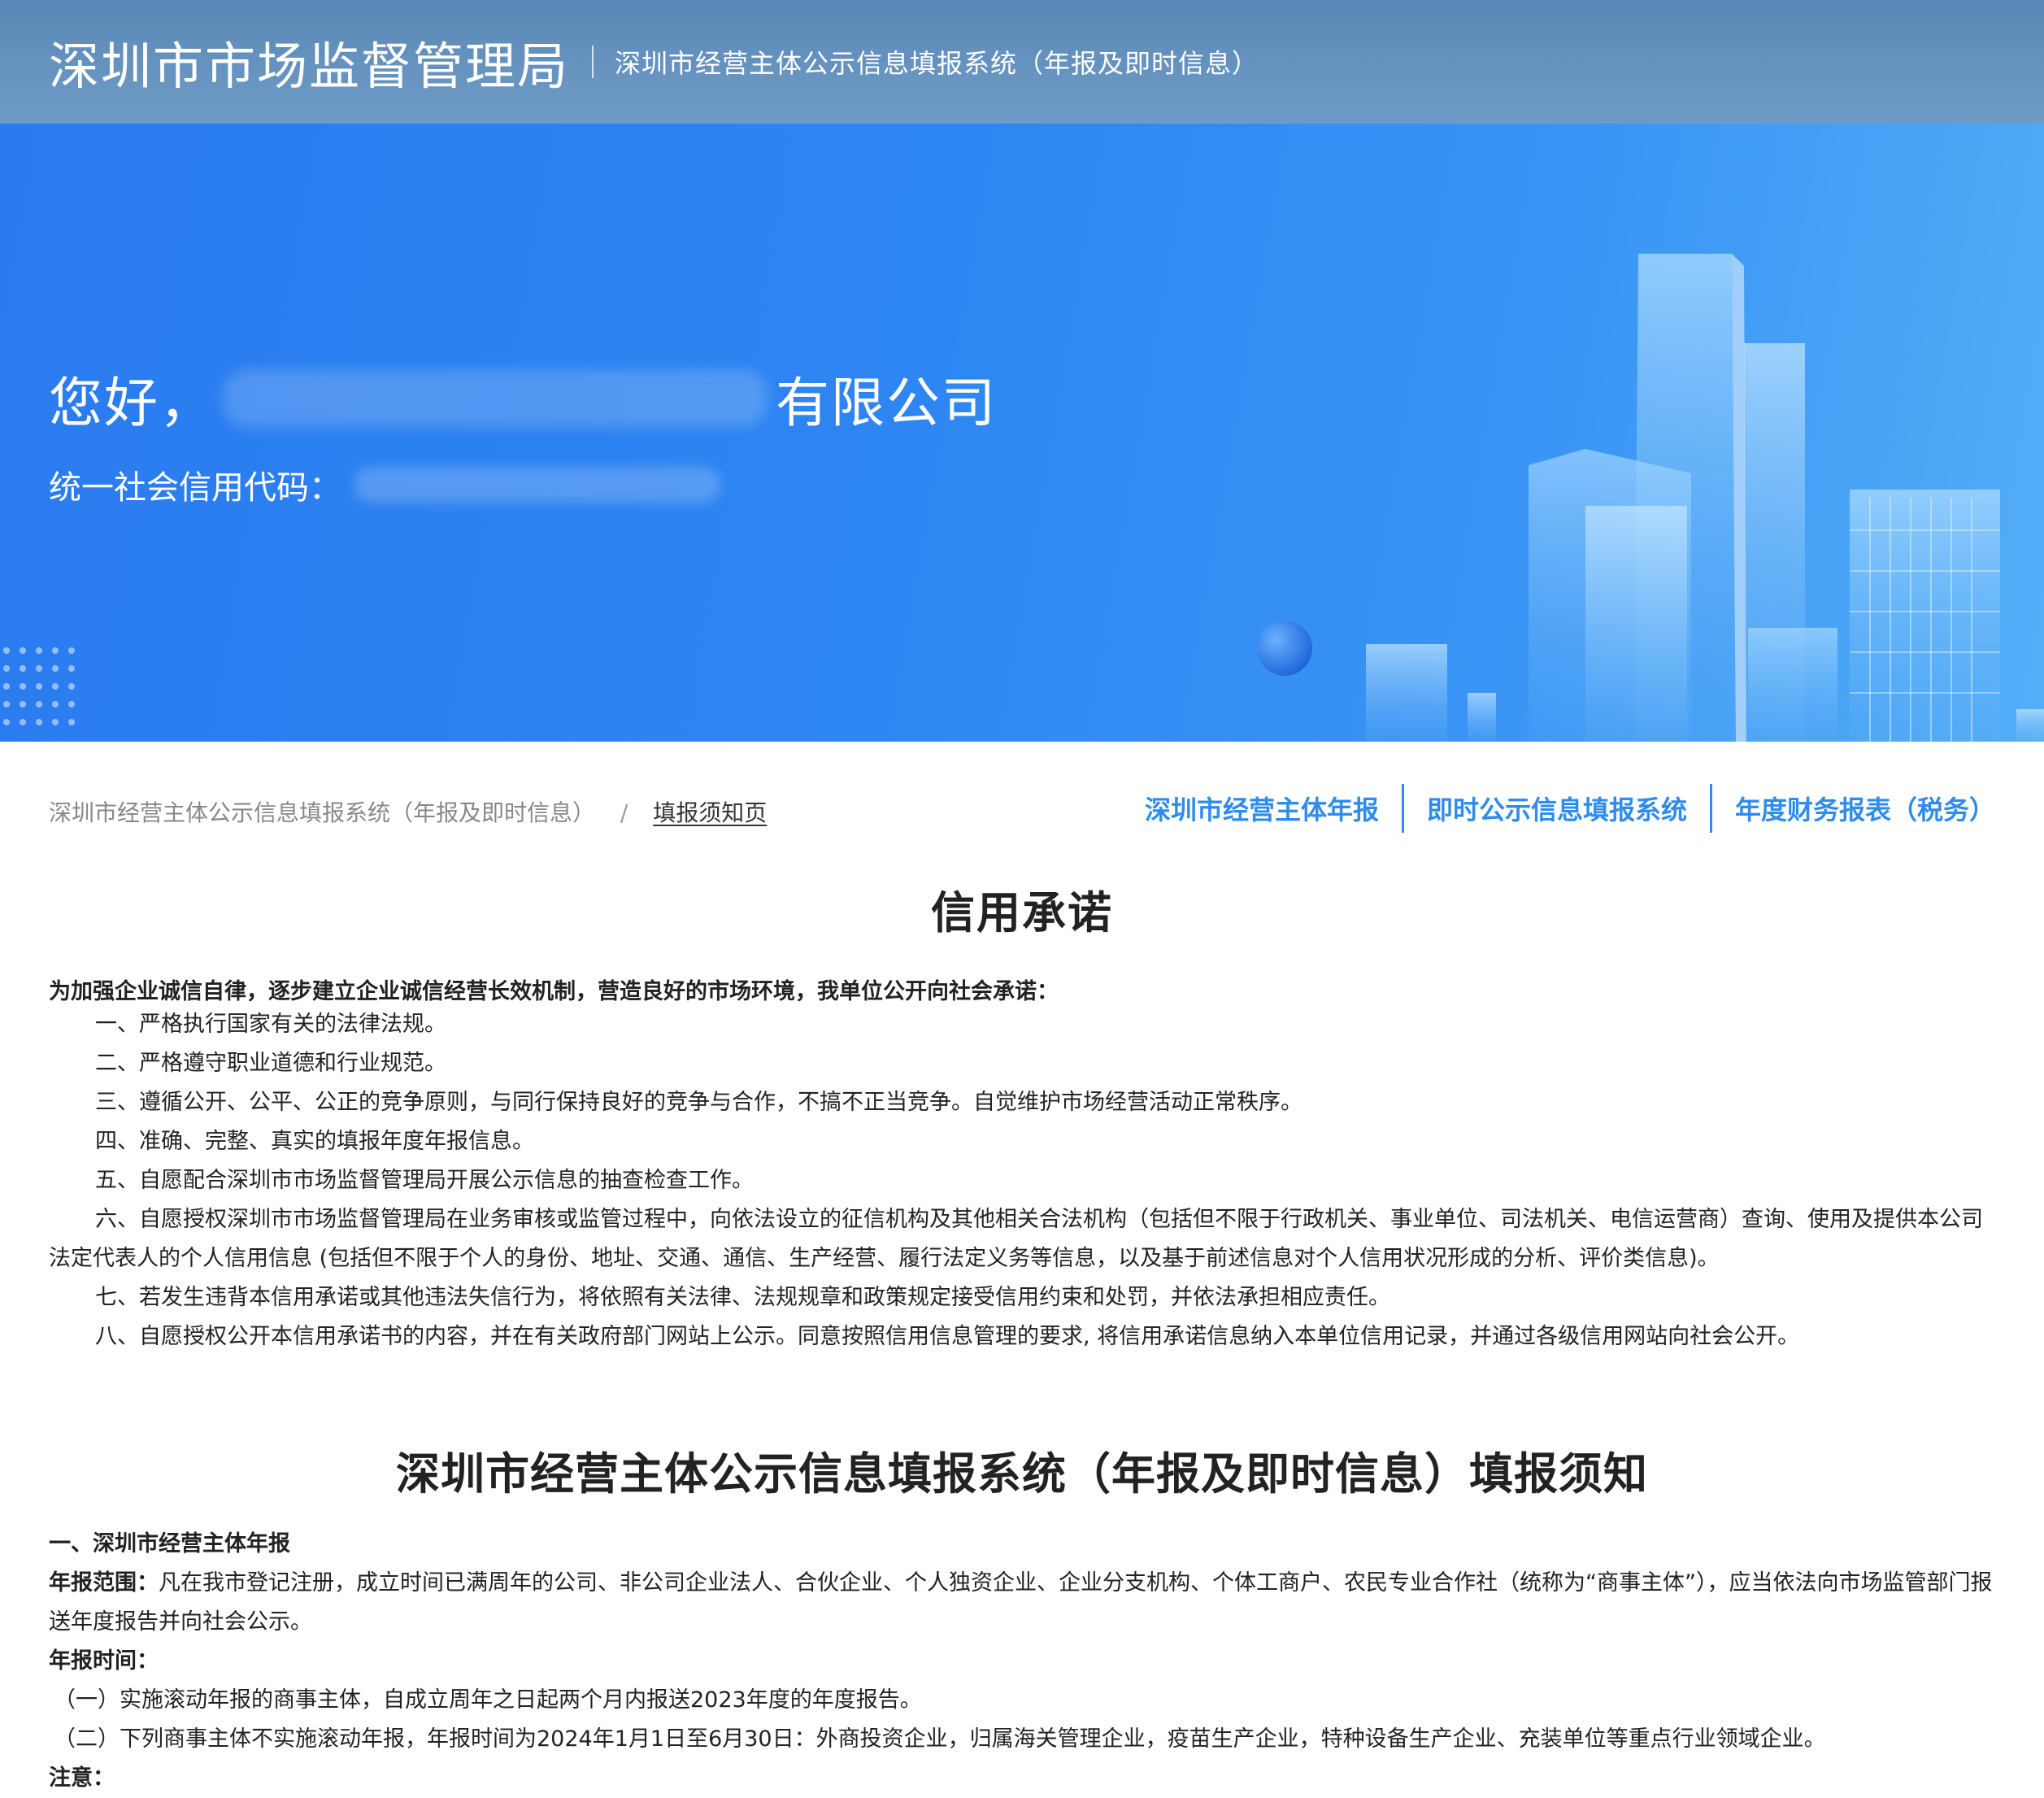 This screenshot has height=1798, width=2044. I want to click on org-name: 深圳市市场监督管理局, so click(309, 66).